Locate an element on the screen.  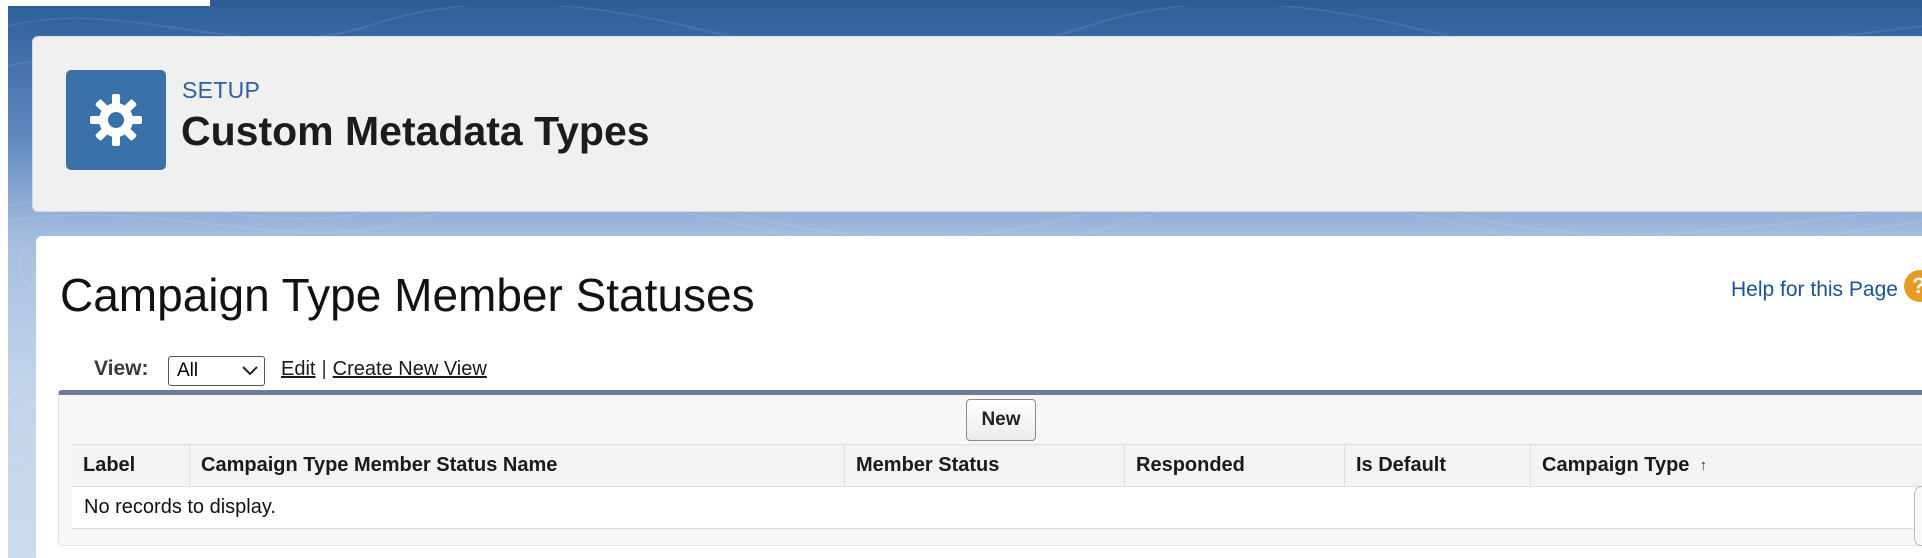
sort-ascending-icon: ↑ is located at coordinates (1703, 465).